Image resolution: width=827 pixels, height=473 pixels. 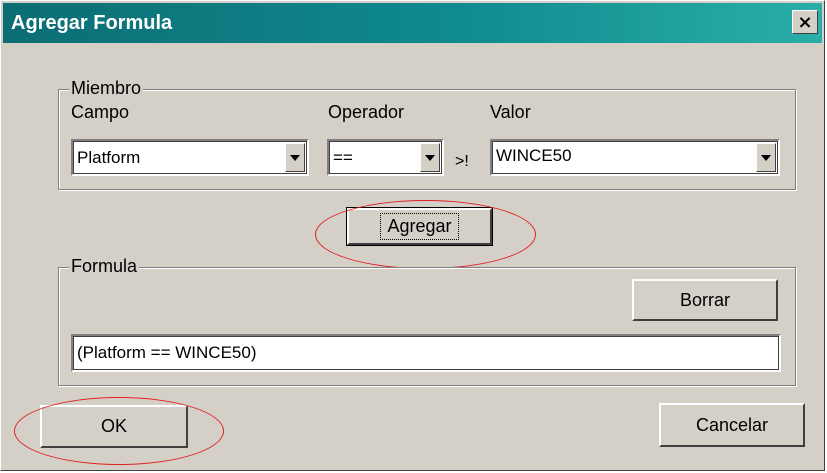 I want to click on close-icon: ×, so click(x=805, y=22).